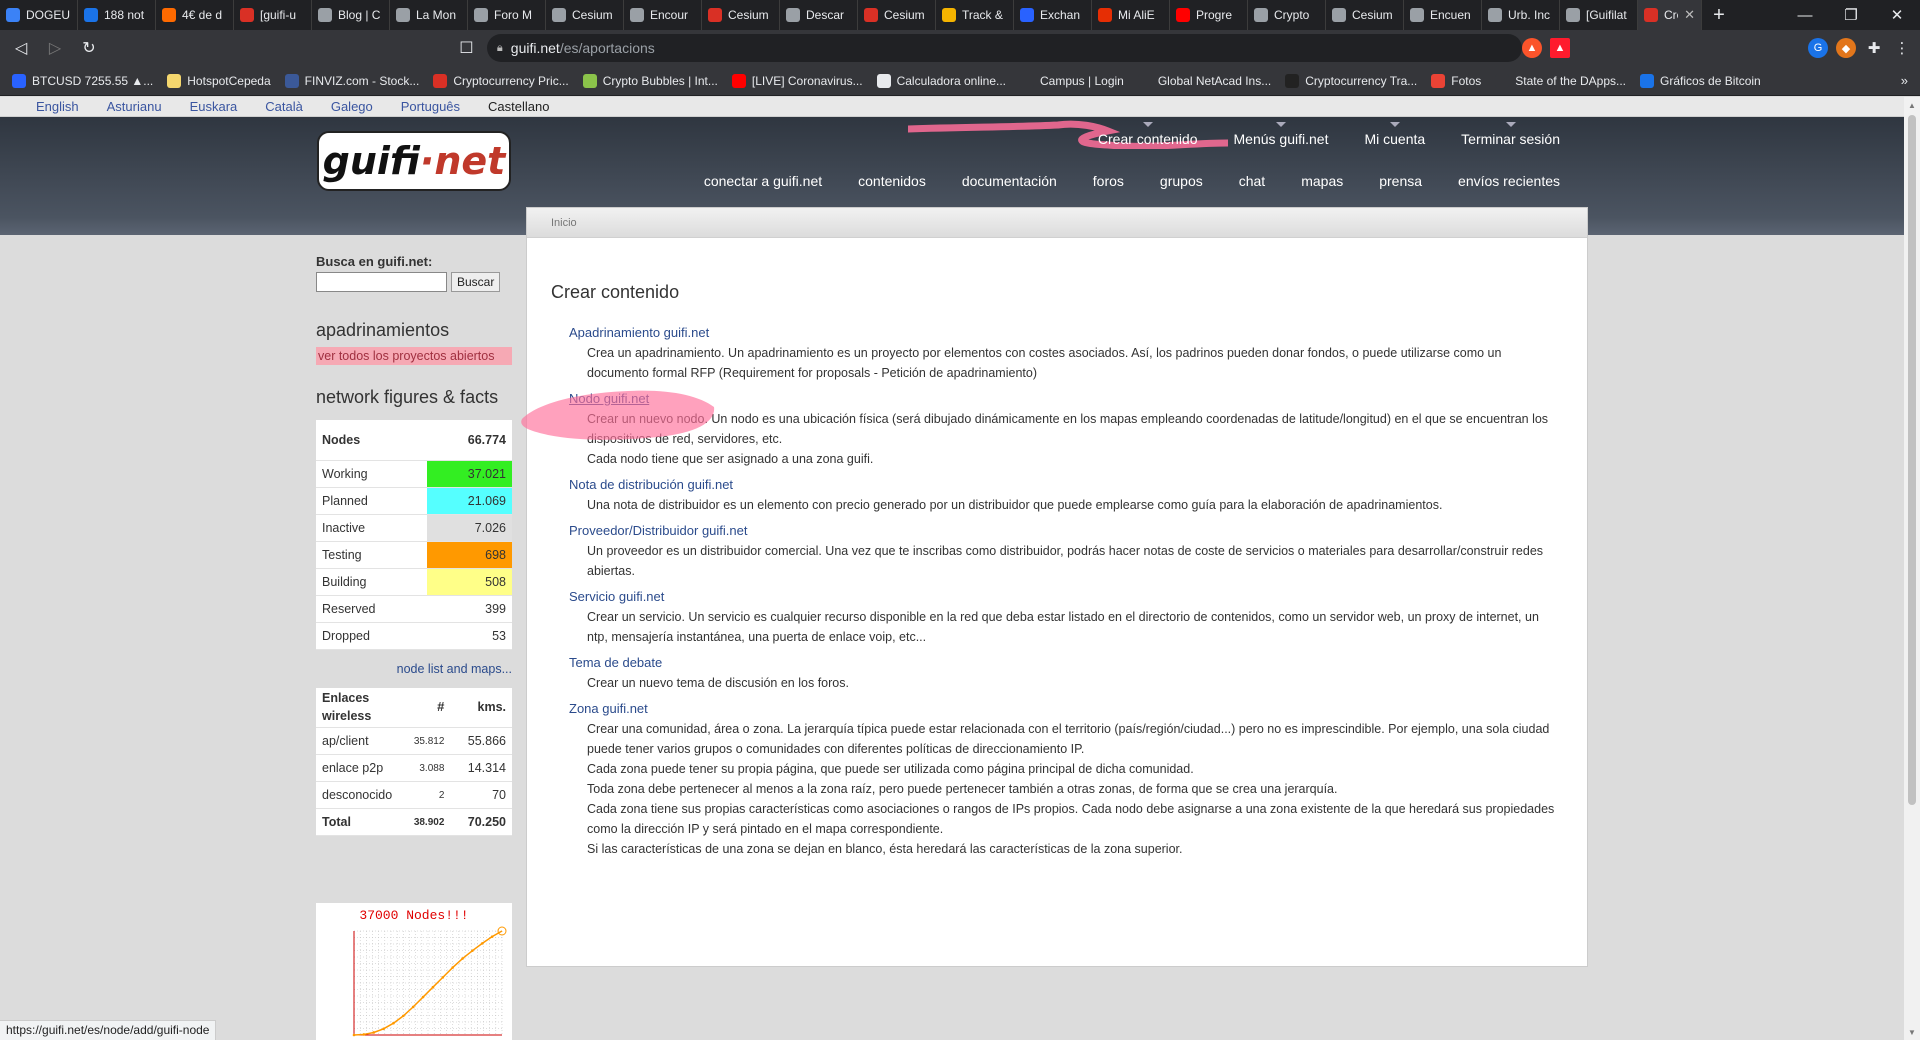 Image resolution: width=1920 pixels, height=1040 pixels. What do you see at coordinates (819, 15) in the screenshot?
I see `browser-tab: Descar` at bounding box center [819, 15].